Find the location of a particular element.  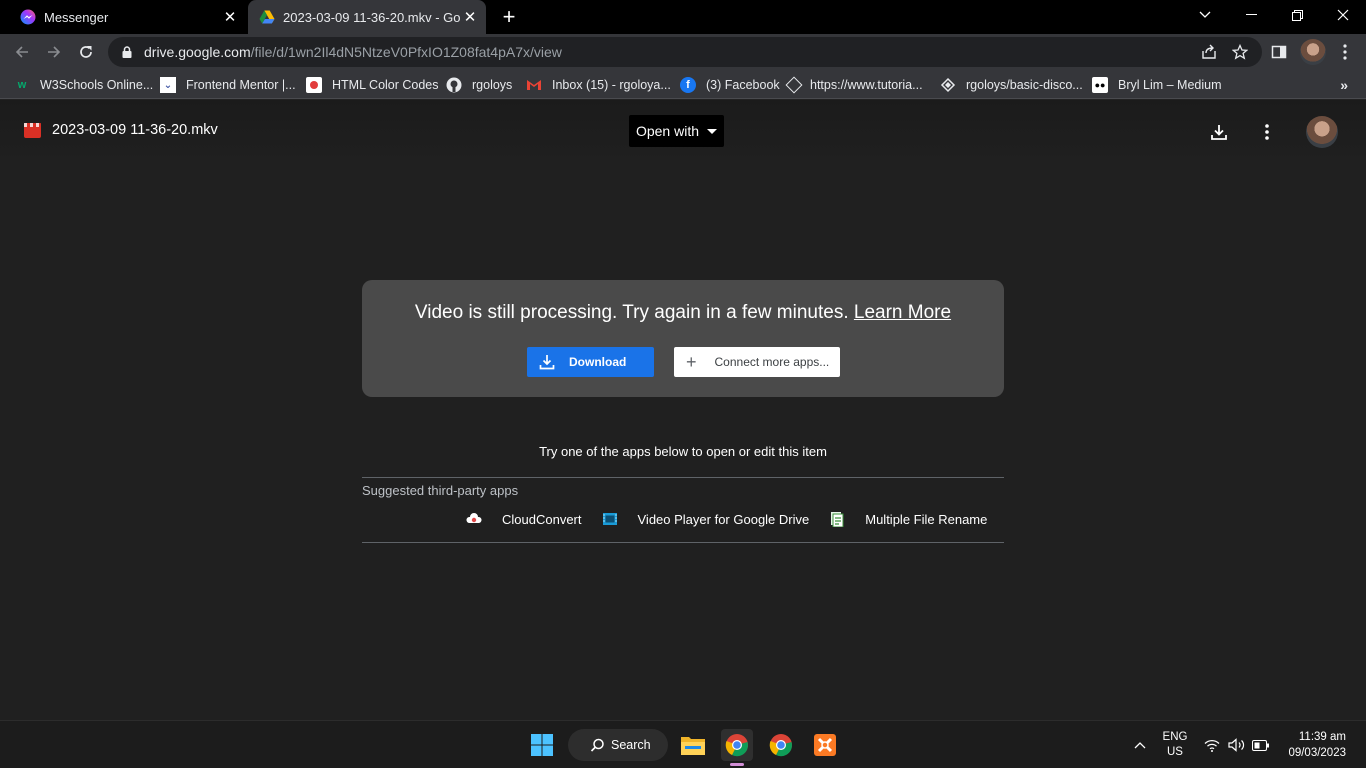

bookmark-star-icon is located at coordinates (1240, 52).